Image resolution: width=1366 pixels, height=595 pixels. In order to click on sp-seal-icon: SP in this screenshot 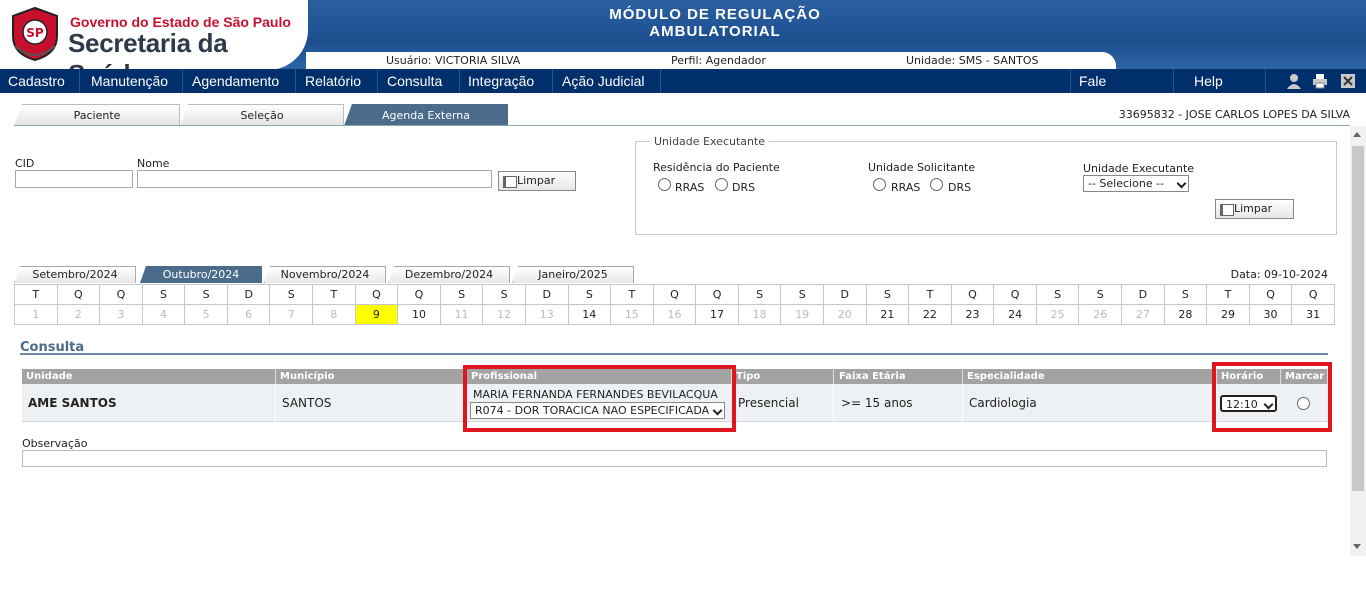, I will do `click(35, 34)`.